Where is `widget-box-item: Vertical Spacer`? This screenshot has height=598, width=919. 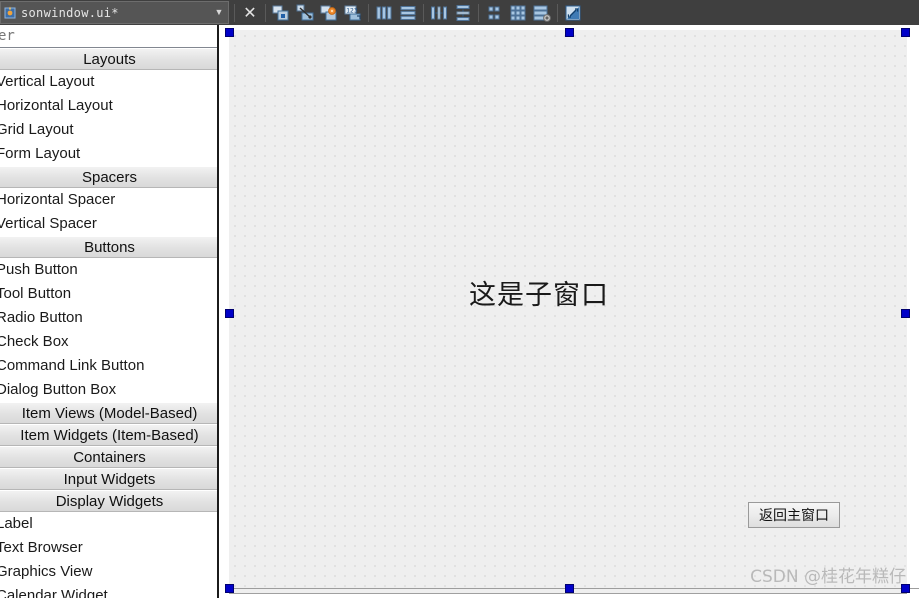
widget-box-item: Vertical Spacer is located at coordinates (108, 224).